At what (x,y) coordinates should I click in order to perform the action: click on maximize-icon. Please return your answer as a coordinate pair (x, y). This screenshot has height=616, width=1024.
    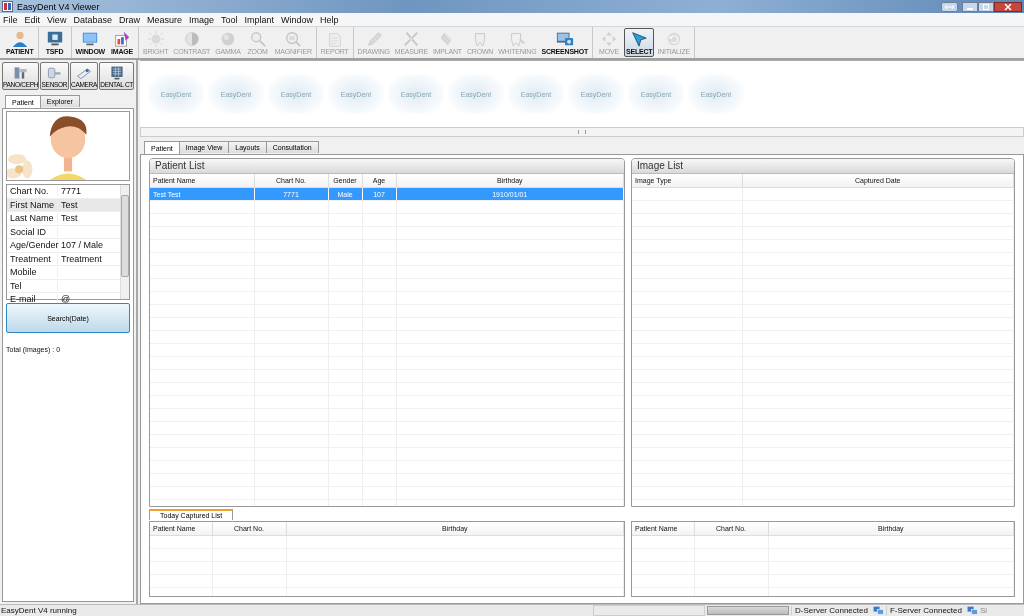
    Looking at the image, I should click on (986, 6).